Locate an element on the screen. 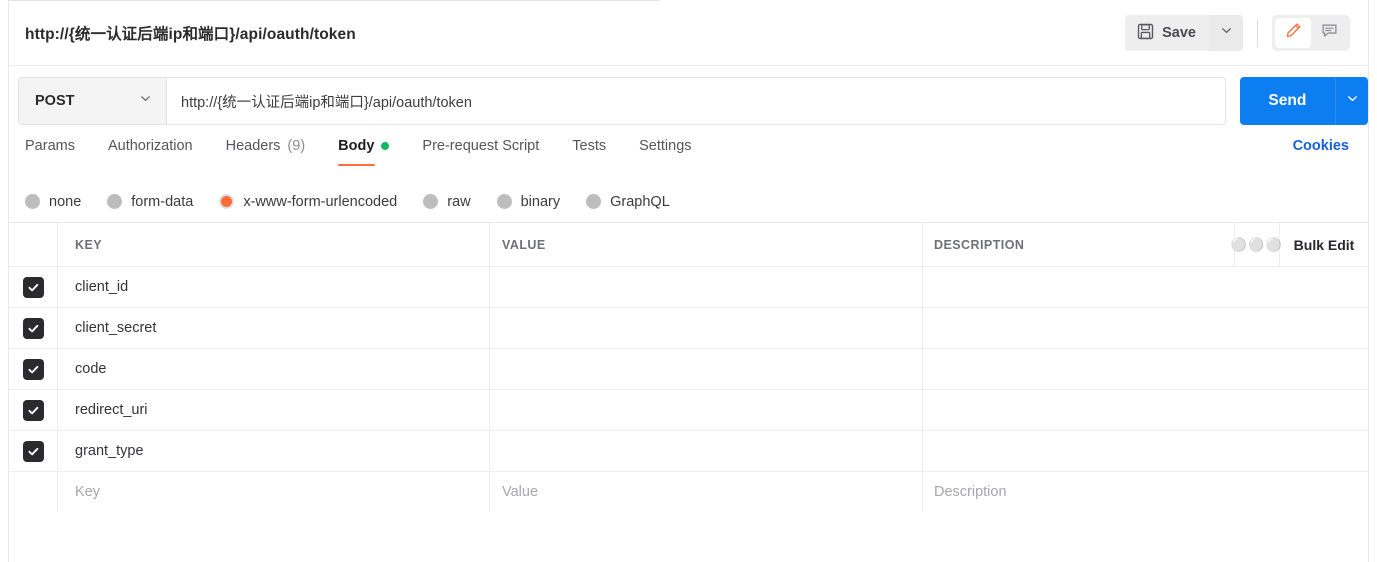  table-new-row: Key Value Description is located at coordinates (688, 492).